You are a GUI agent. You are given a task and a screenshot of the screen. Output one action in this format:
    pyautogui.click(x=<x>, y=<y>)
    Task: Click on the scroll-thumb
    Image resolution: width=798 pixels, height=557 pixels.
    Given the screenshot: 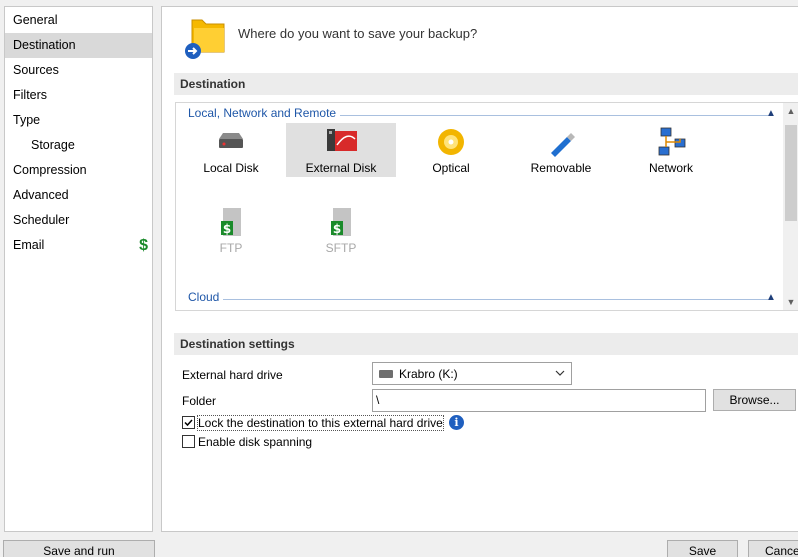 What is the action you would take?
    pyautogui.click(x=791, y=173)
    